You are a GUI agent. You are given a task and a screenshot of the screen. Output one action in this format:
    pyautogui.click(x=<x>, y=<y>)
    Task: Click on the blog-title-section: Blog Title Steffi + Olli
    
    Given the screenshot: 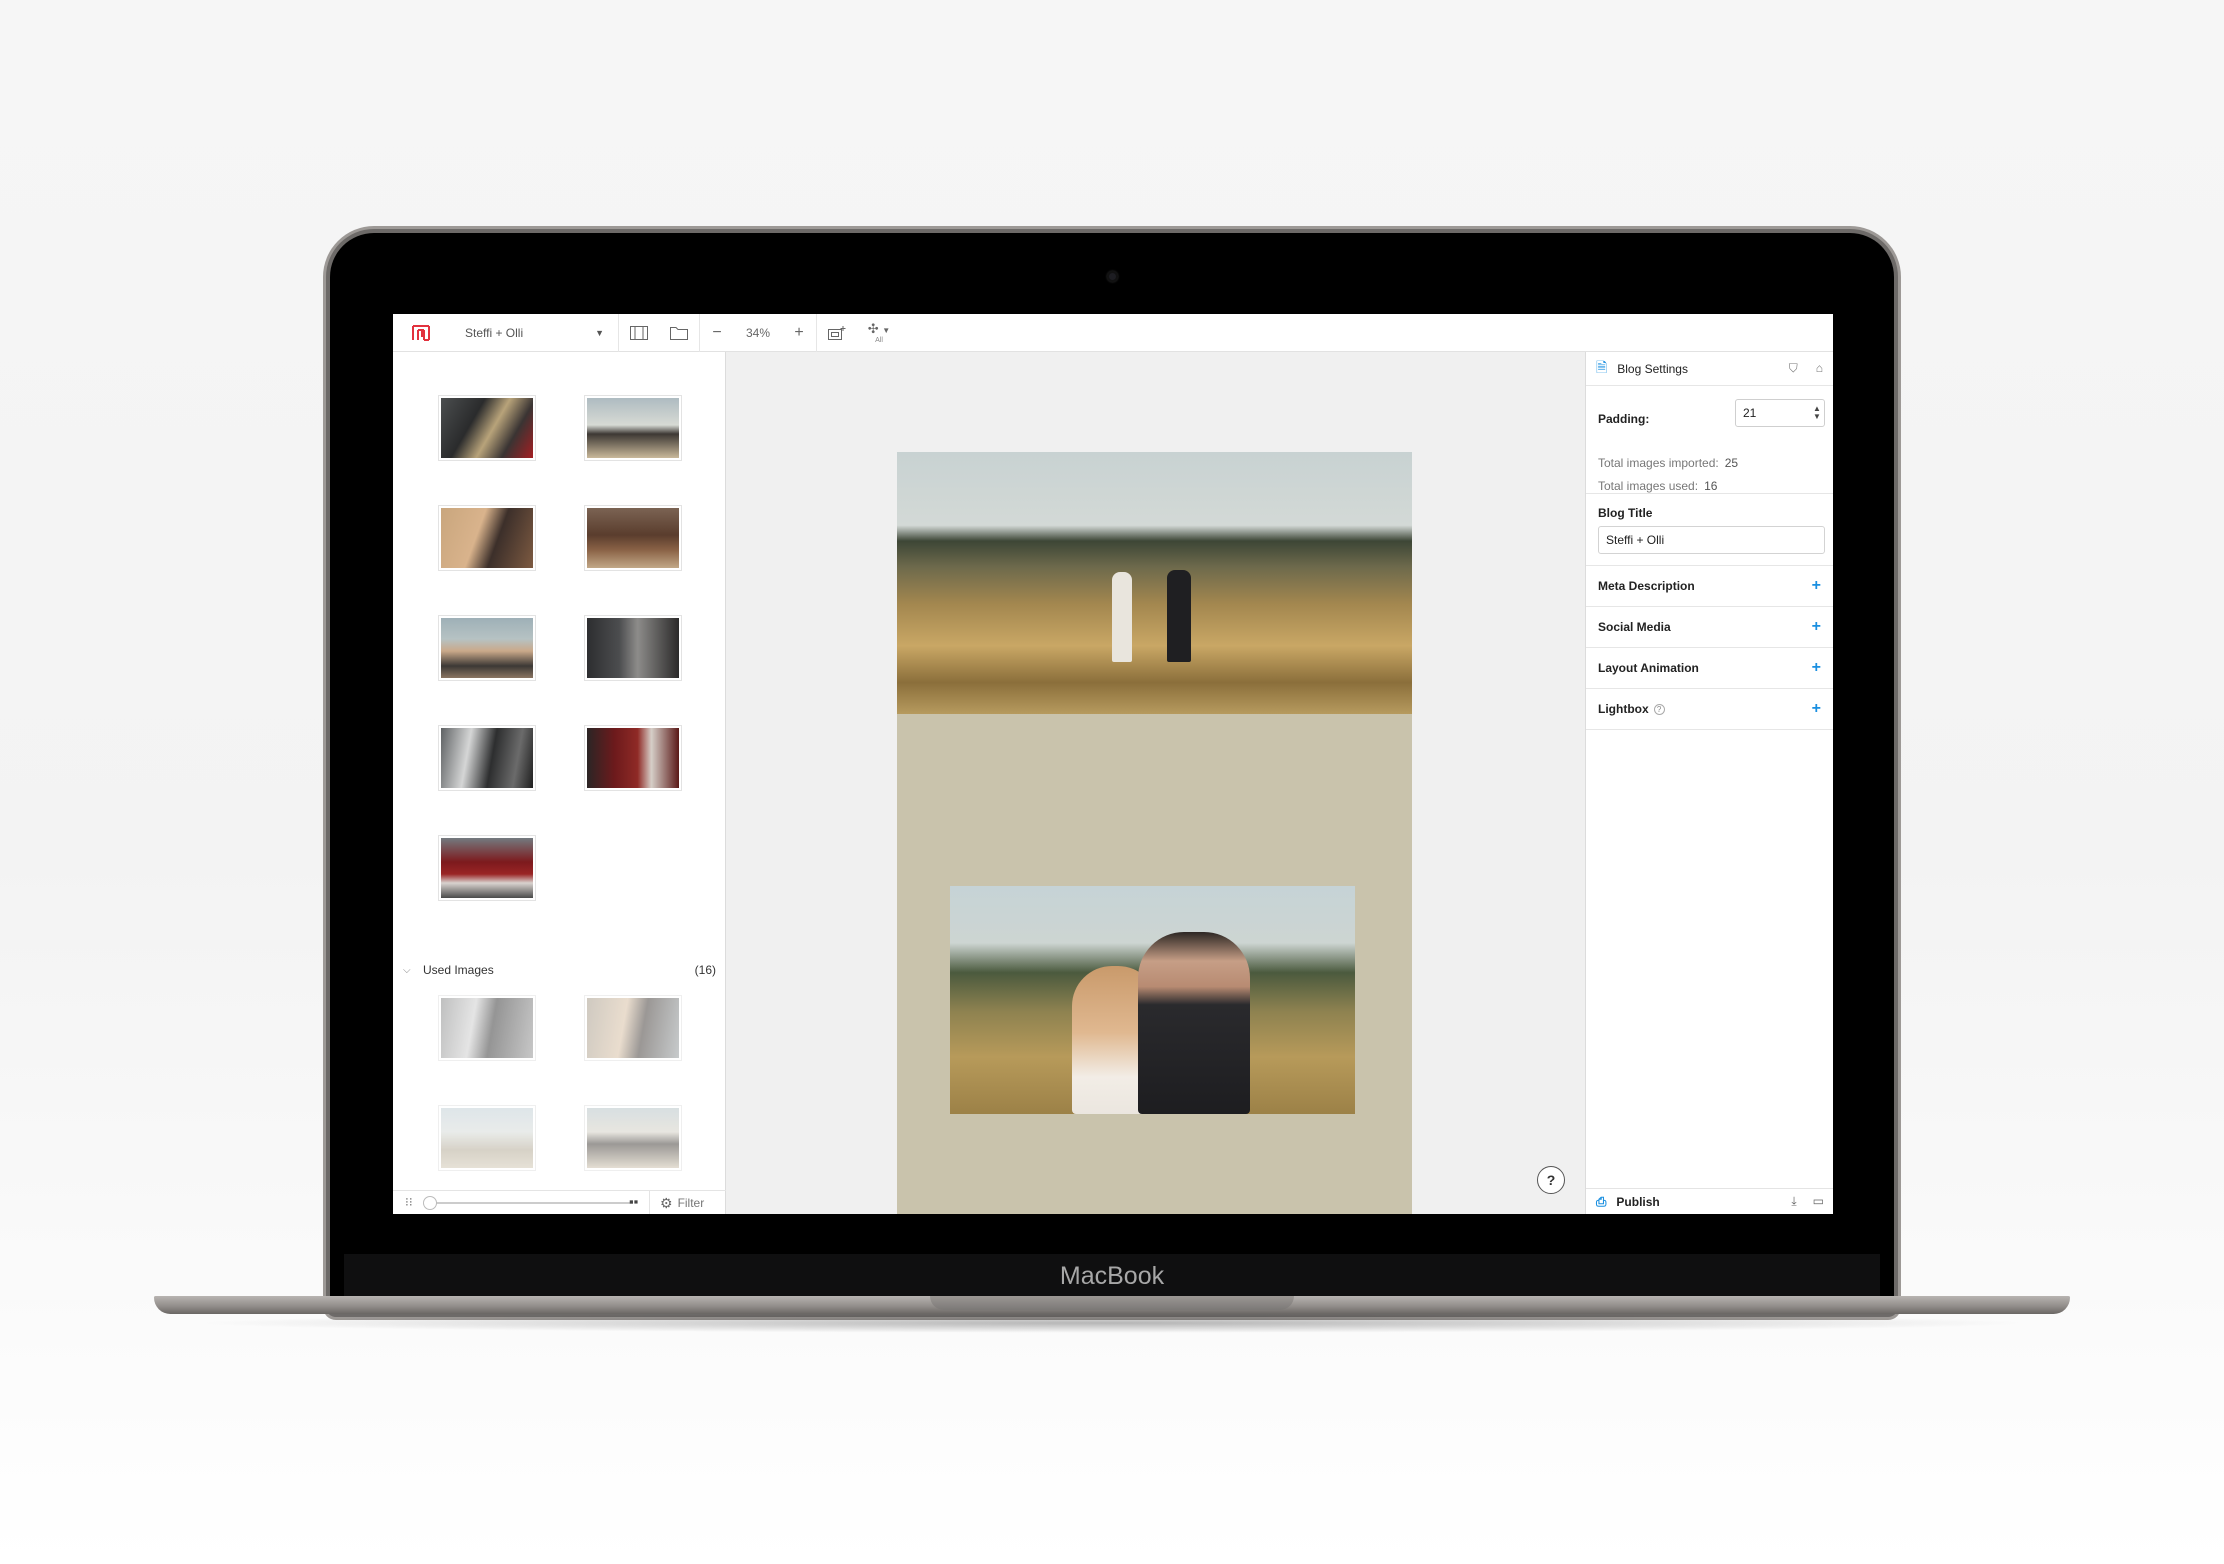 What is the action you would take?
    pyautogui.click(x=1709, y=530)
    